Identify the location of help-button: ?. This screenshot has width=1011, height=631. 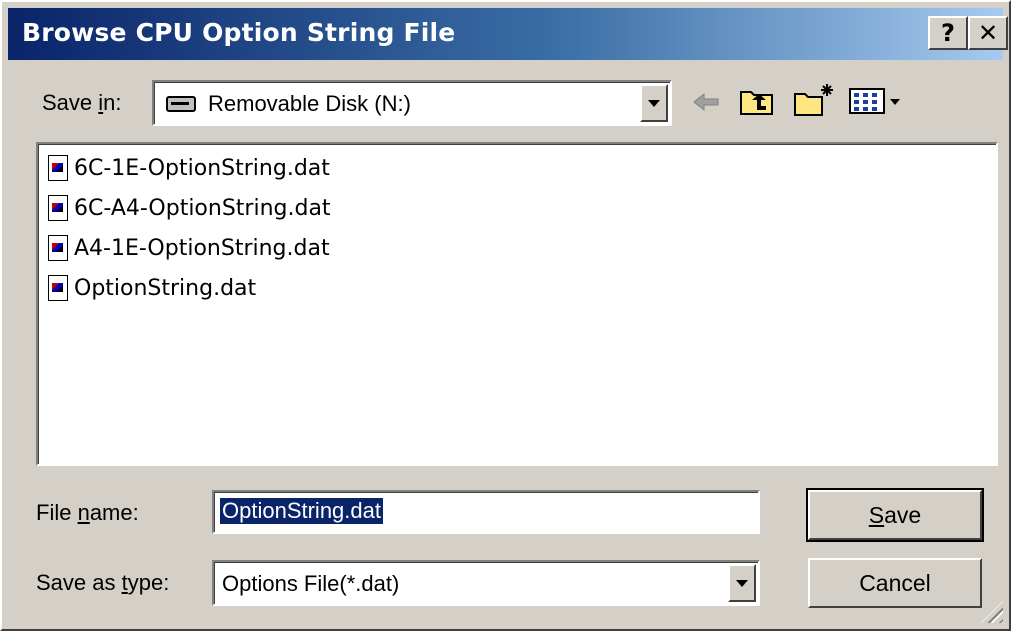
(948, 33).